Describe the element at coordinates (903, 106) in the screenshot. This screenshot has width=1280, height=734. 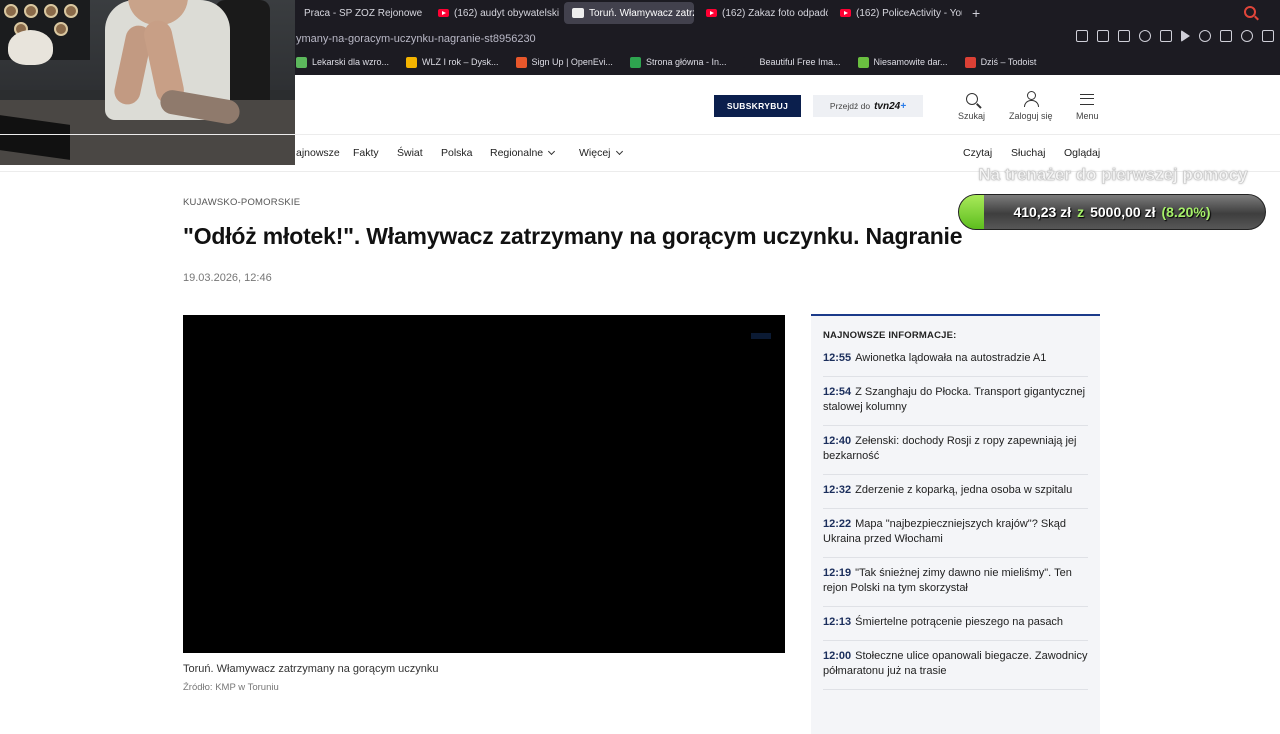
I see `tvn24-plus: +` at that location.